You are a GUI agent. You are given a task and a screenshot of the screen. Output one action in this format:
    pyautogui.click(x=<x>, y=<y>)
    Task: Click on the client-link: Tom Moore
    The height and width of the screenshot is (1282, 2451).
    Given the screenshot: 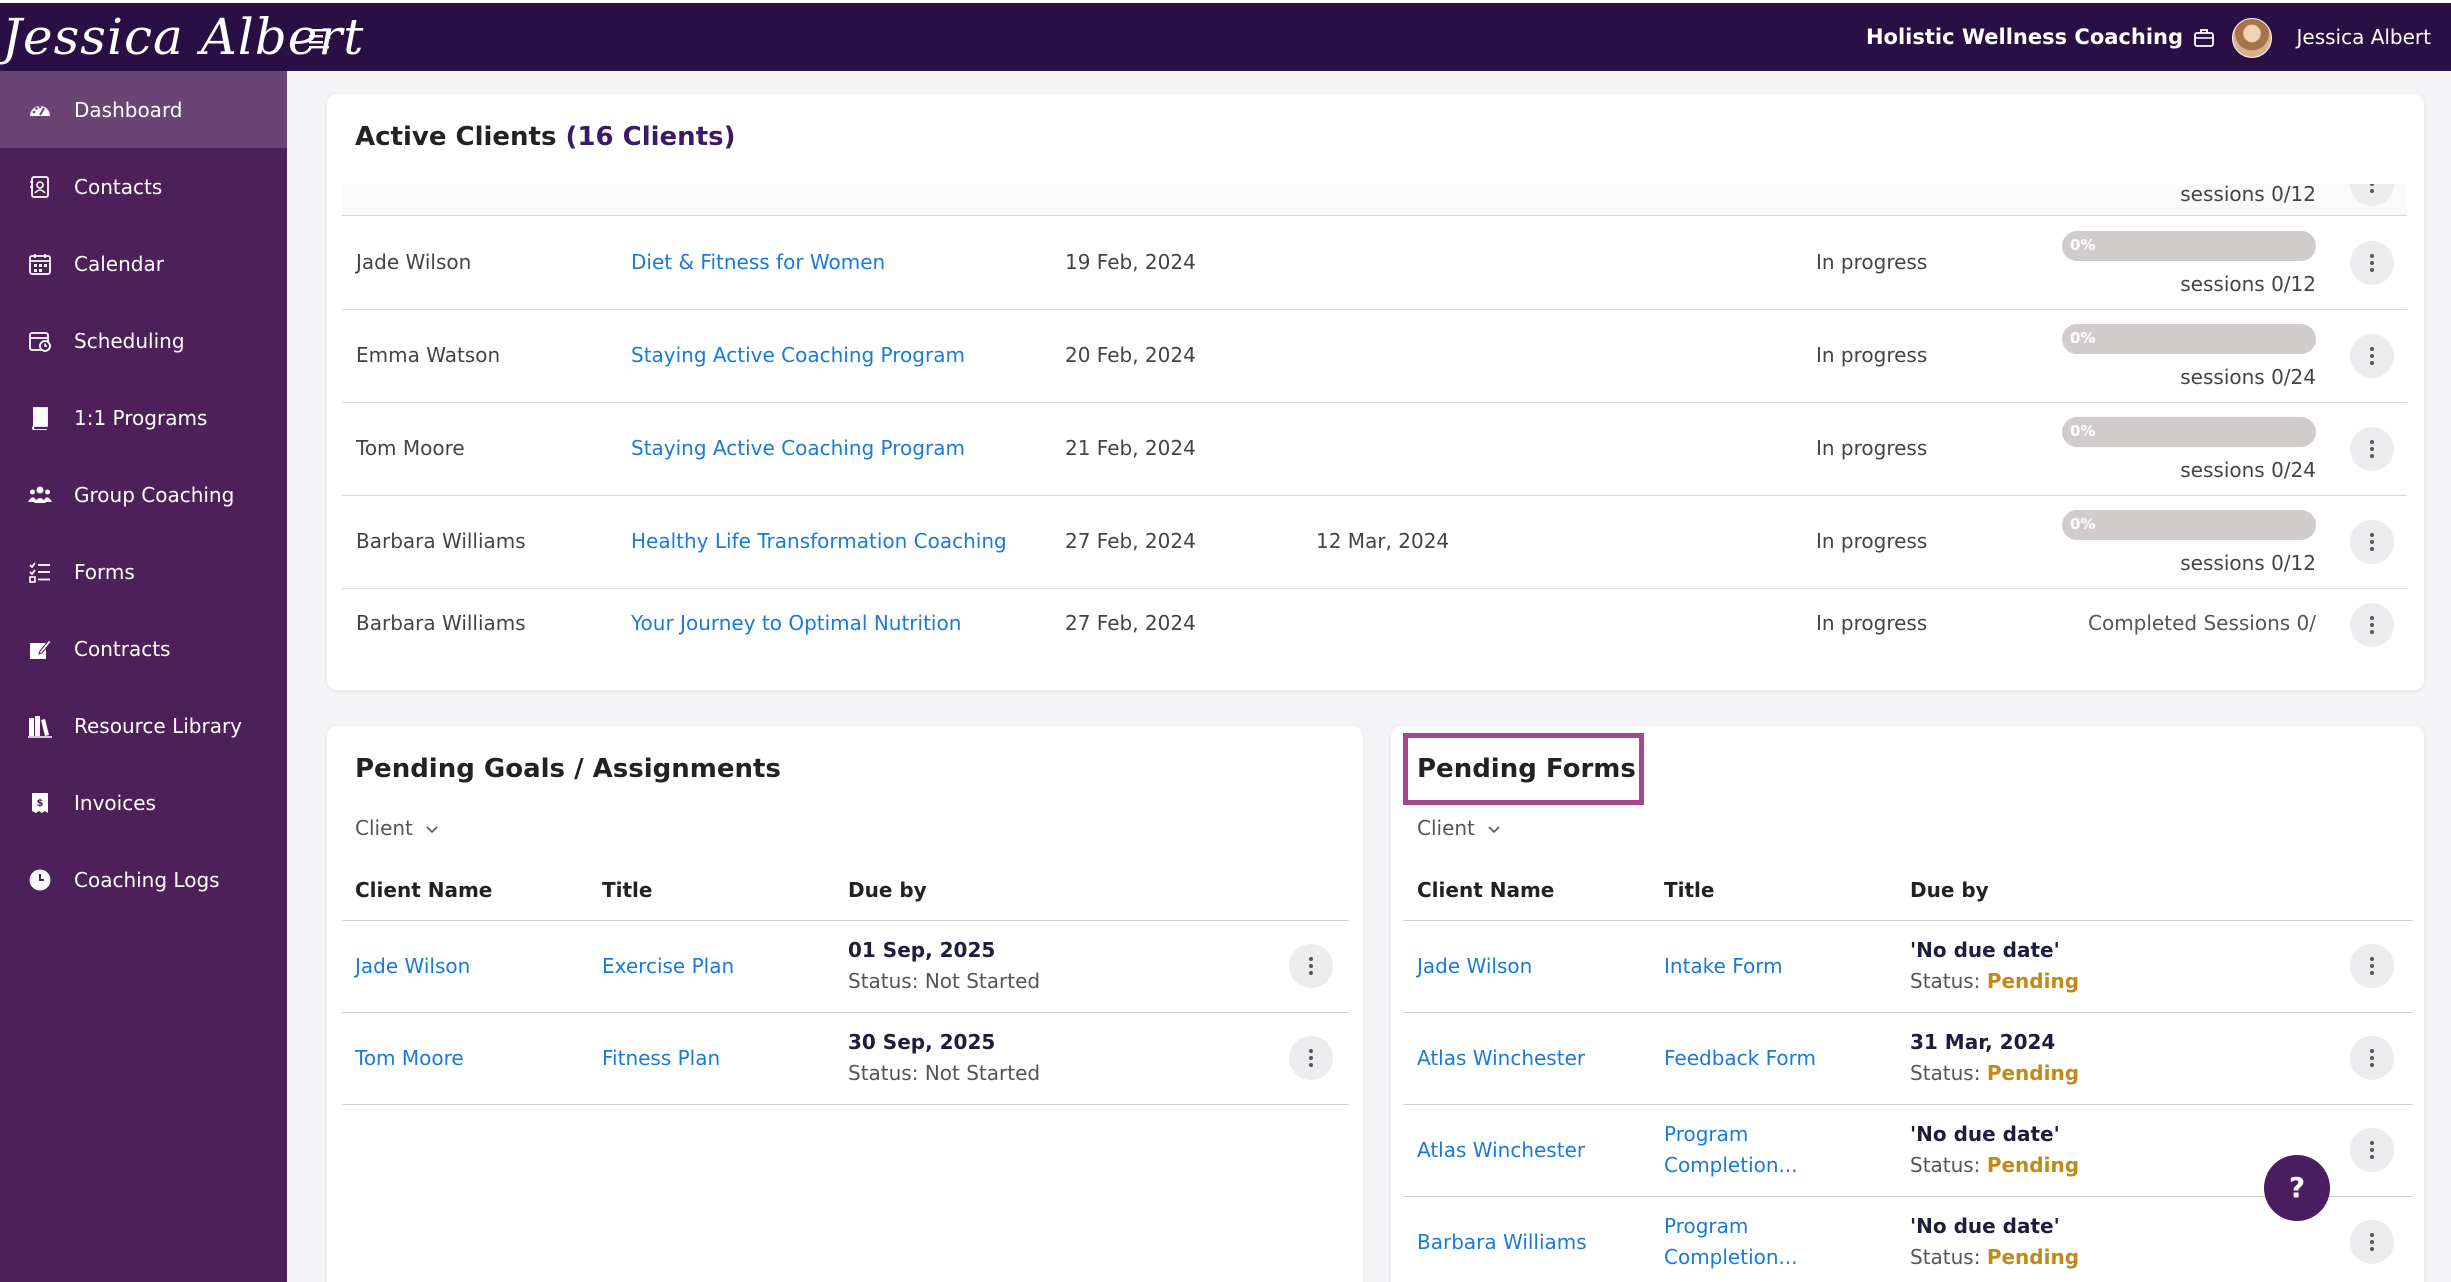 What is the action you would take?
    pyautogui.click(x=409, y=1058)
    